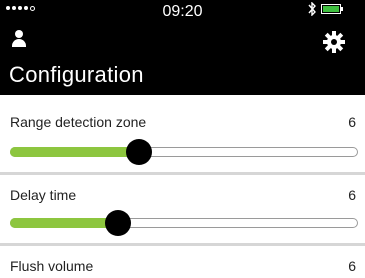 The image size is (365, 278). I want to click on battery-icon, so click(331, 9).